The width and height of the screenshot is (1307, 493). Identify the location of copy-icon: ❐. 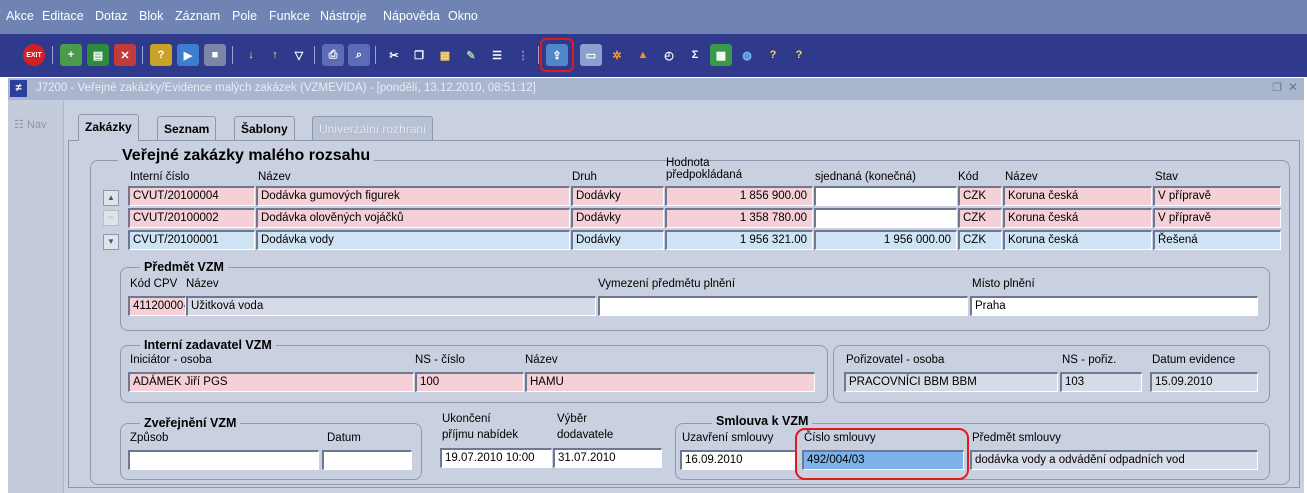
(419, 55).